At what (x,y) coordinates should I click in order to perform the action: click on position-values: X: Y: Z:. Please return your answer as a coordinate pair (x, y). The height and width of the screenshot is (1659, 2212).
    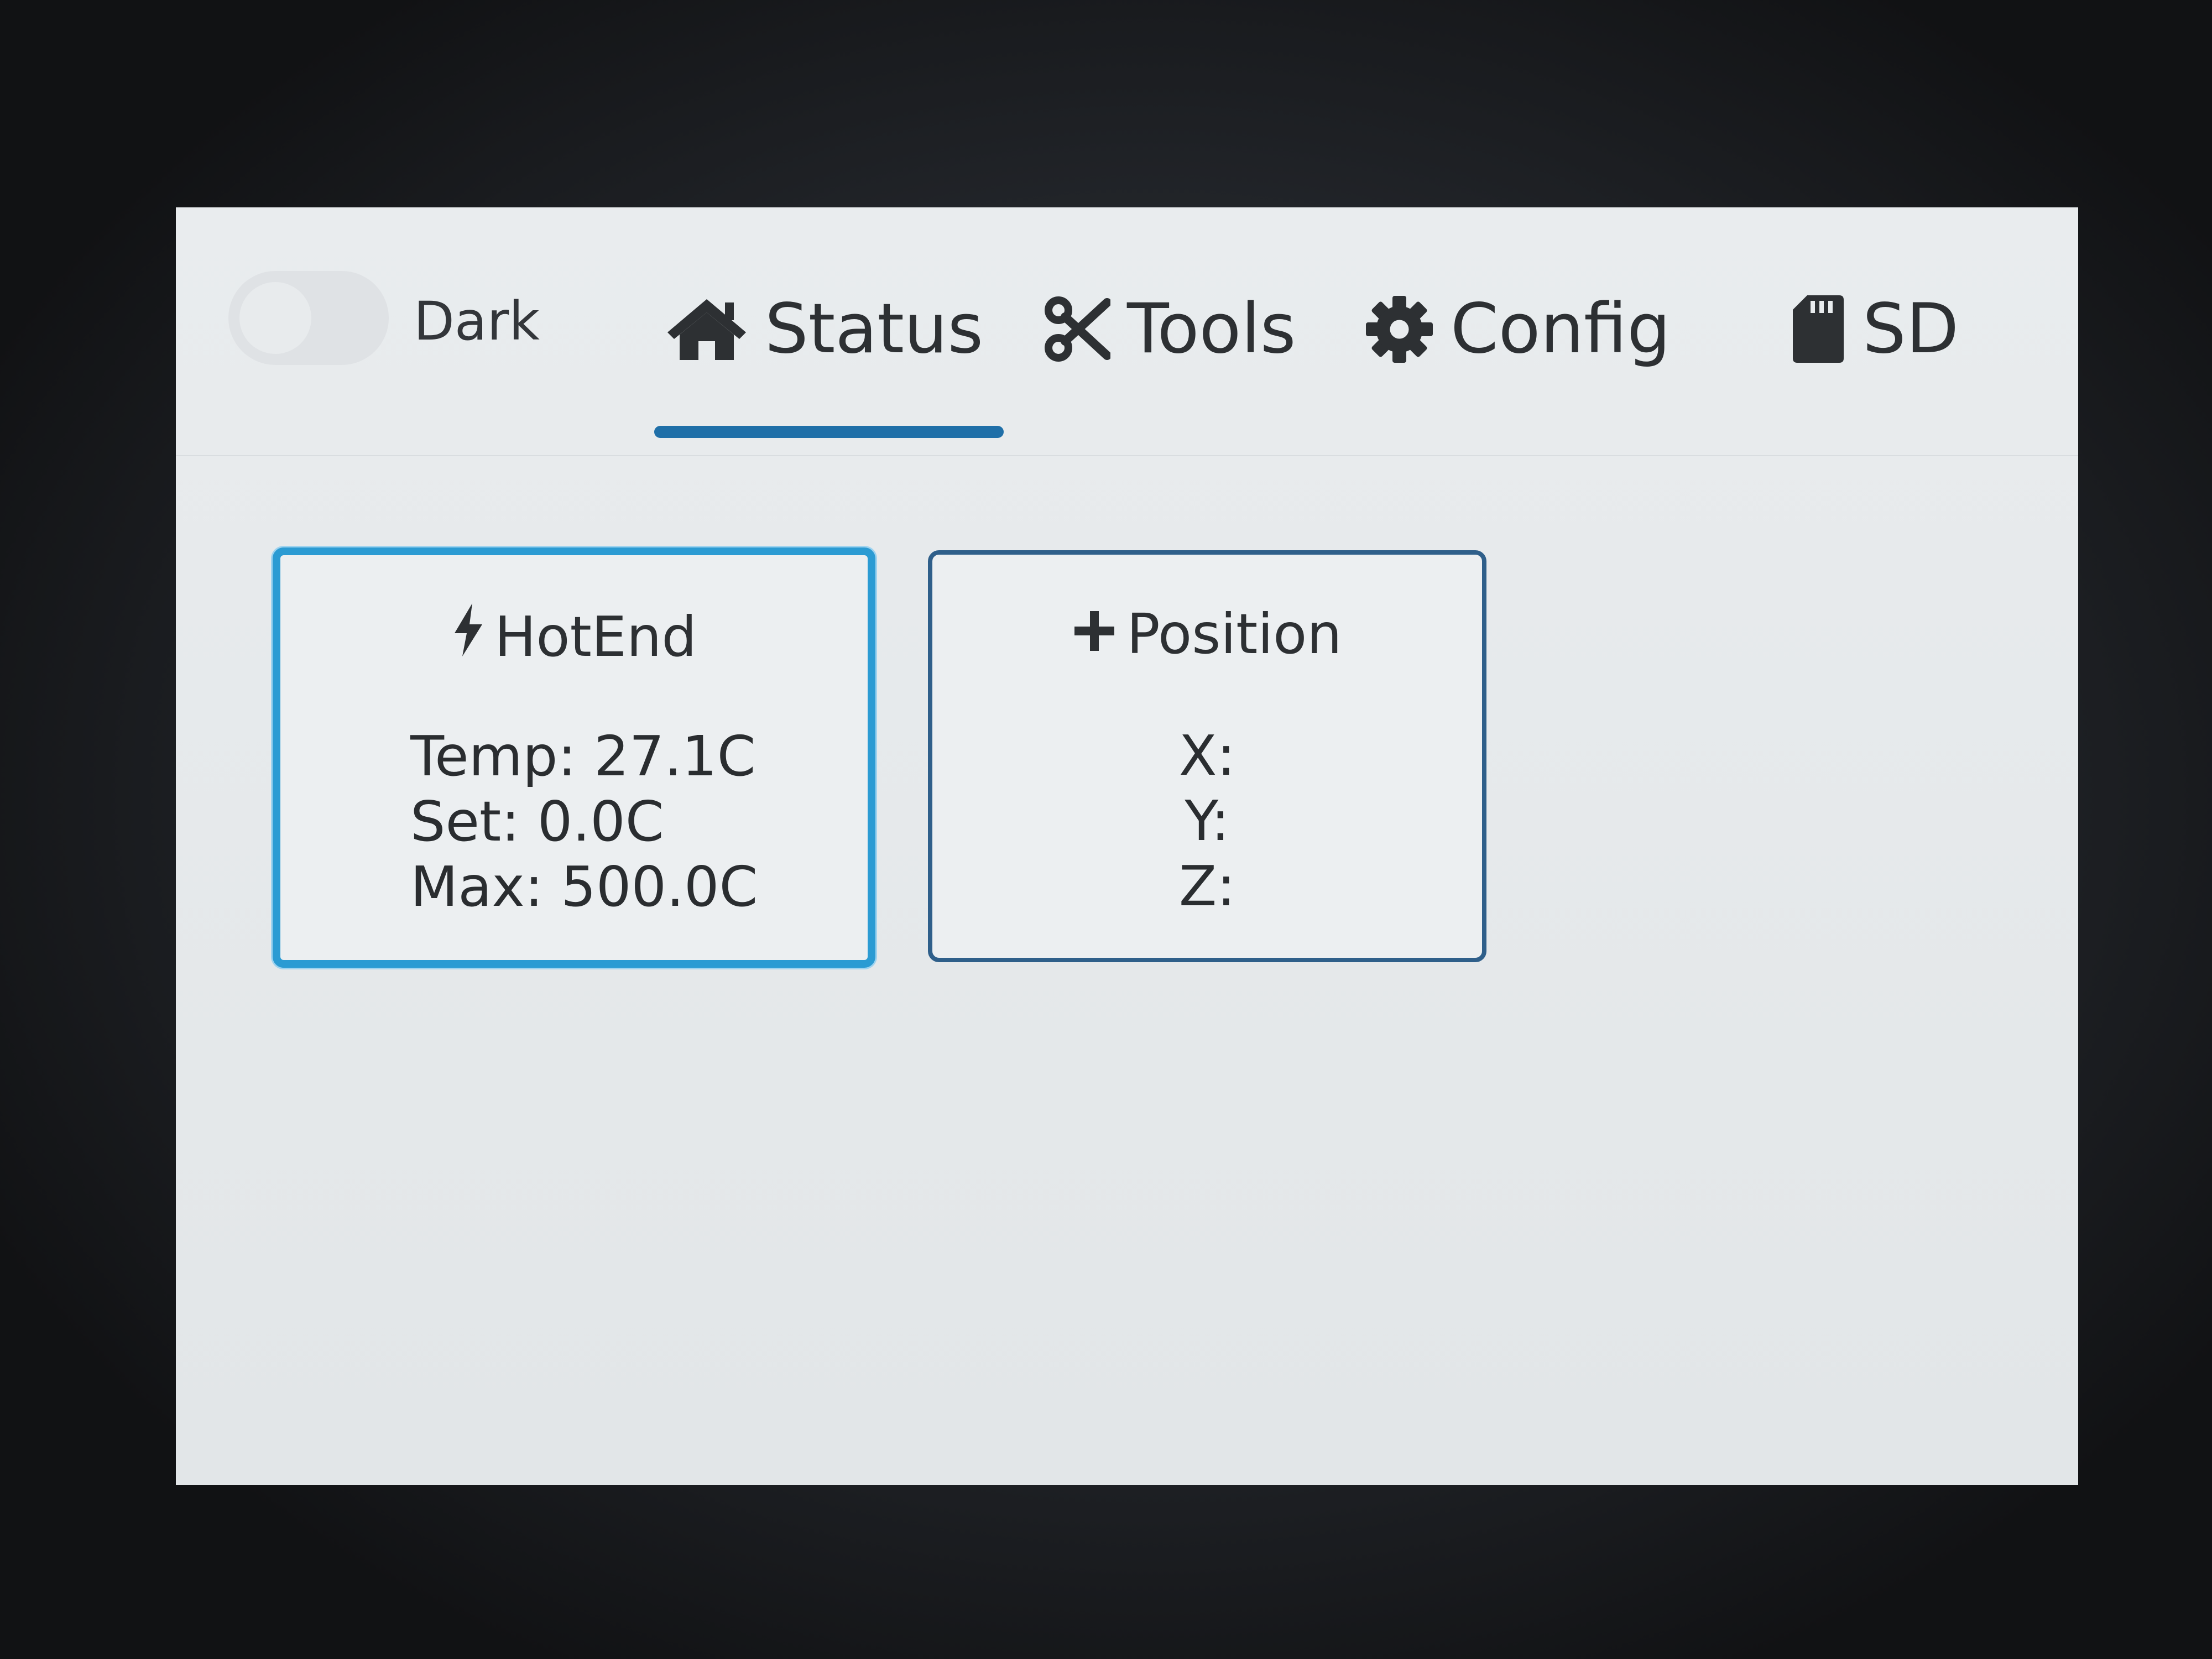
    Looking at the image, I should click on (1207, 821).